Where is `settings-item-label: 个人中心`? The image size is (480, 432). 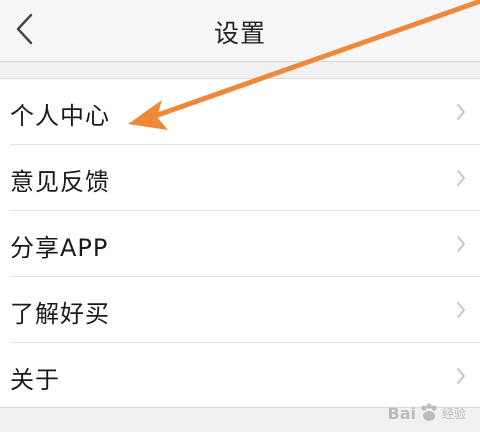 settings-item-label: 个人中心 is located at coordinates (60, 116).